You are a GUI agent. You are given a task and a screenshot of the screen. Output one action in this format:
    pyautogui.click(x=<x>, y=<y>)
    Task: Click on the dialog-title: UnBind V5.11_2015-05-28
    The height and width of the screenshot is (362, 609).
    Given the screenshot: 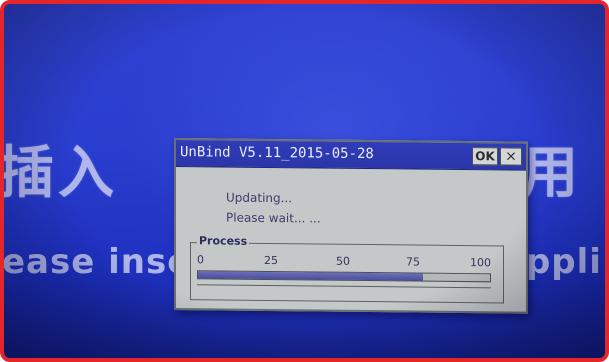 What is the action you would take?
    pyautogui.click(x=277, y=153)
    